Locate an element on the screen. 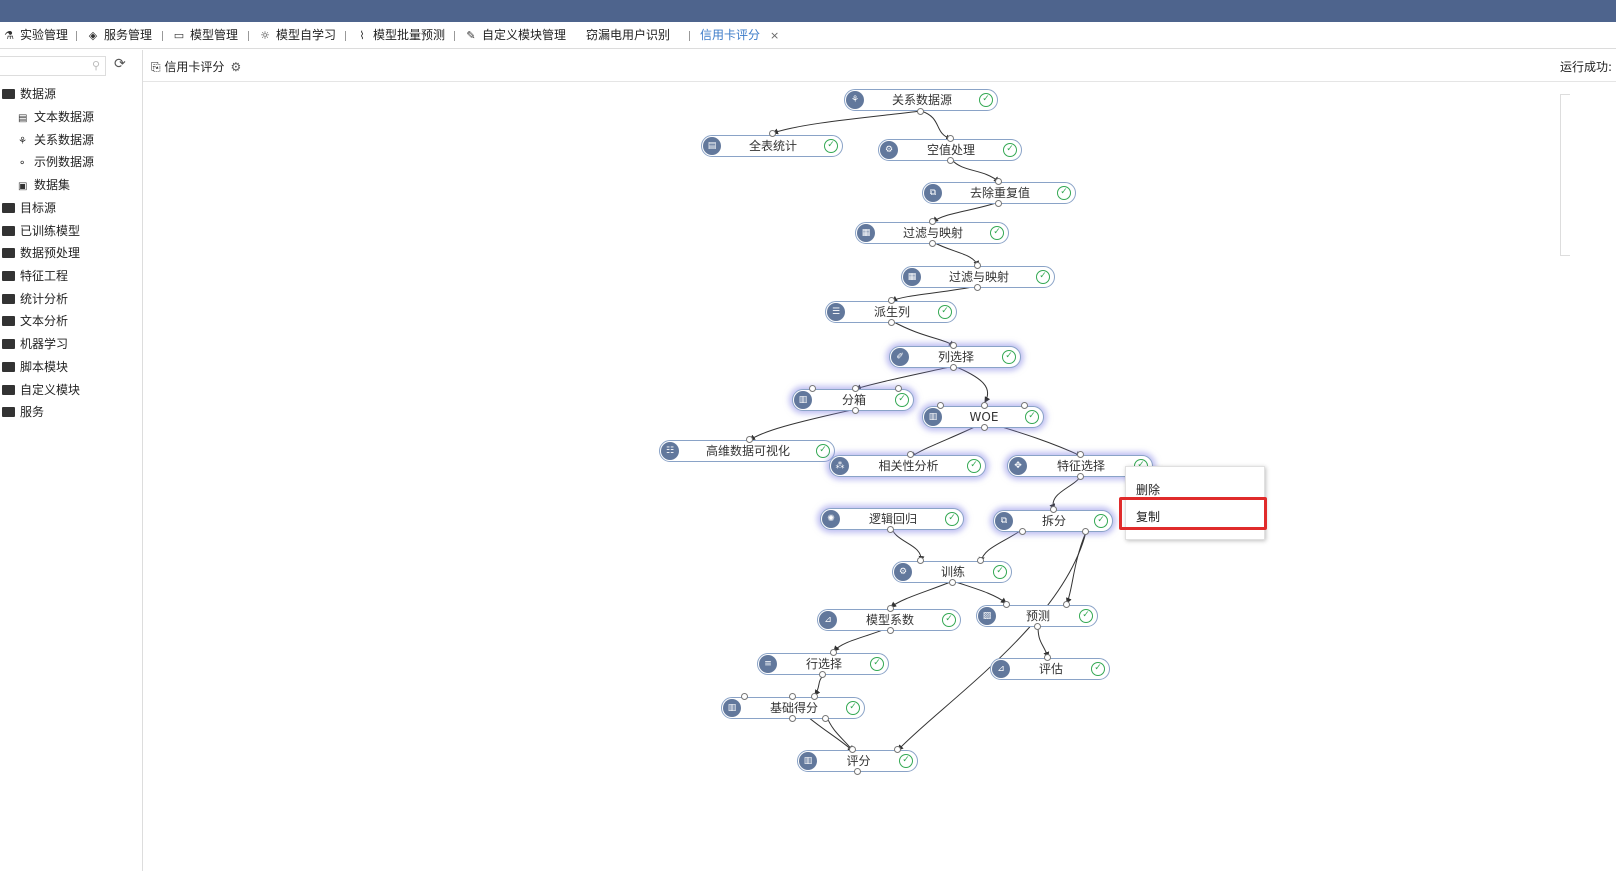  tree-item-data-preprocessing: 数据预处理 is located at coordinates (41, 253).